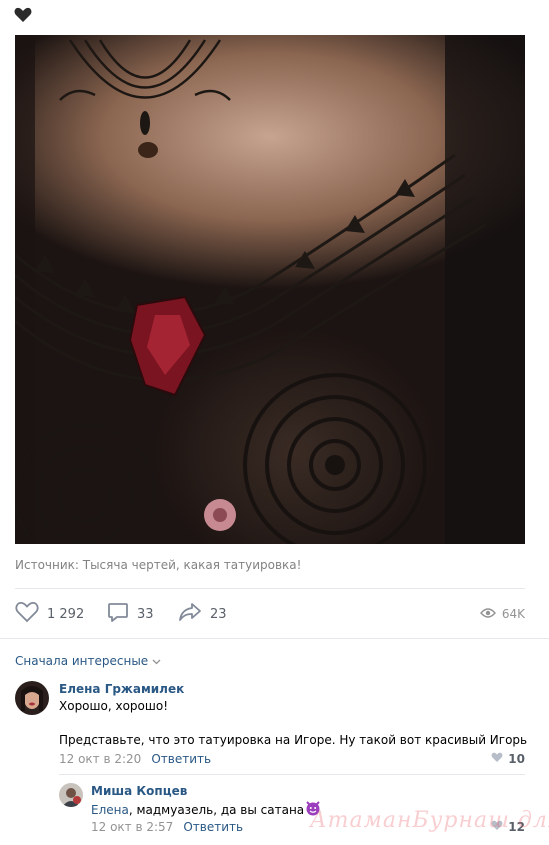 Image resolution: width=549 pixels, height=845 pixels. I want to click on comments-sort-label: Сначала интересные, so click(82, 661).